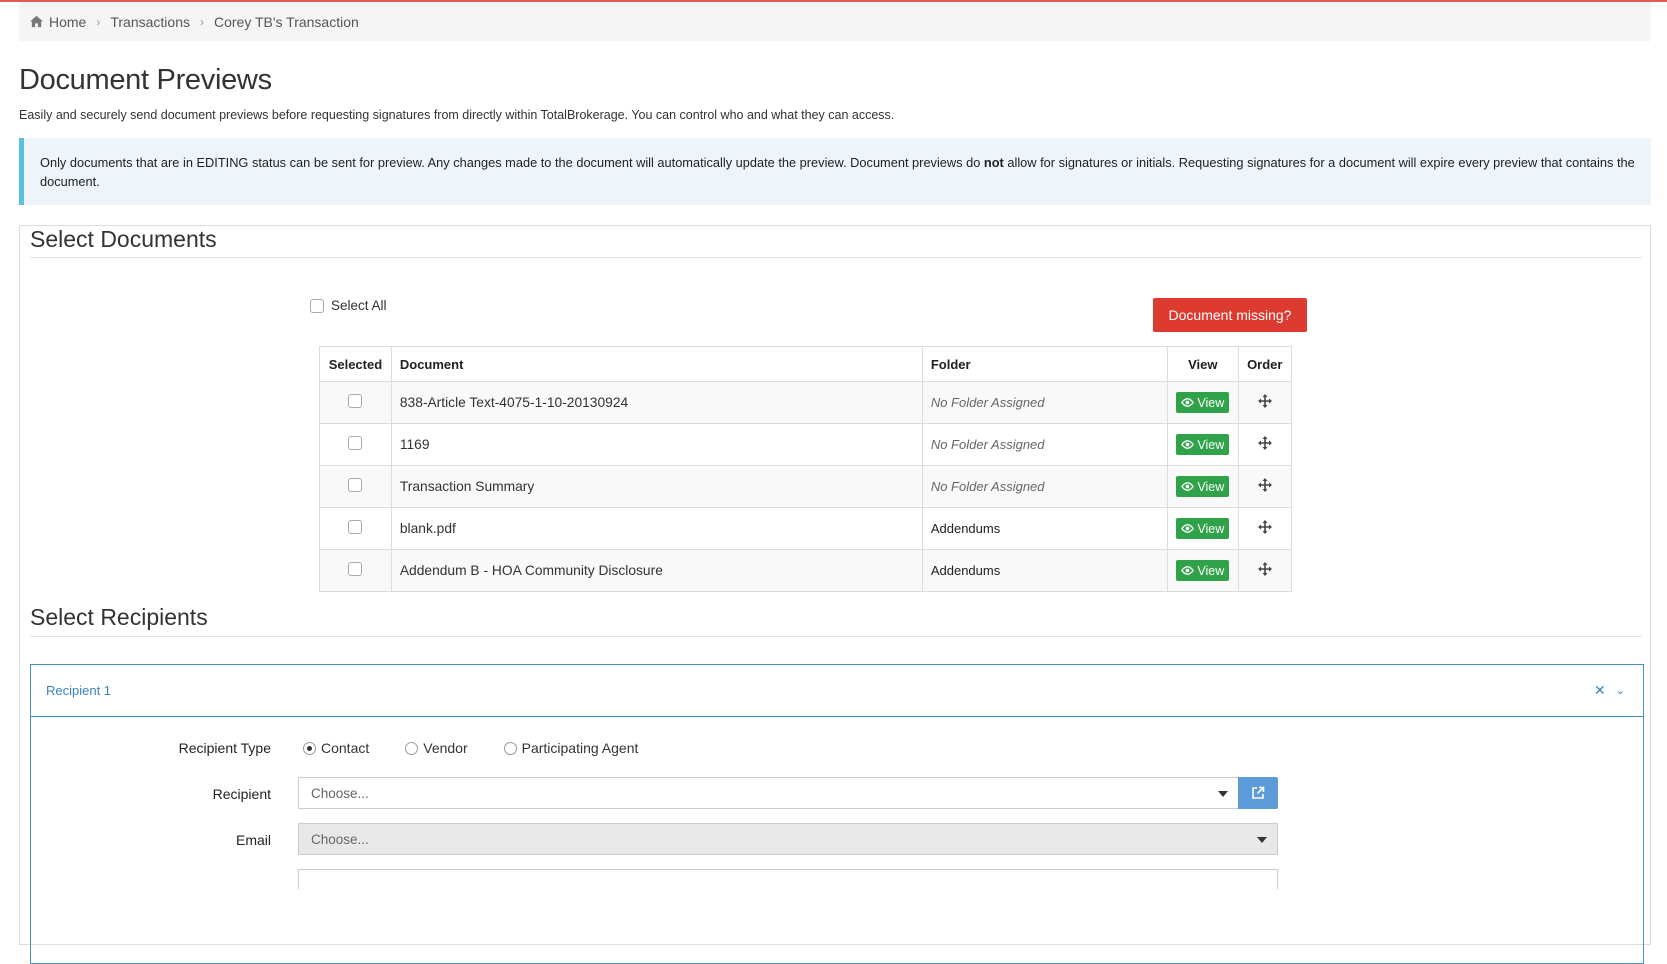 The height and width of the screenshot is (964, 1667). I want to click on radio-contact: Contact, so click(336, 748).